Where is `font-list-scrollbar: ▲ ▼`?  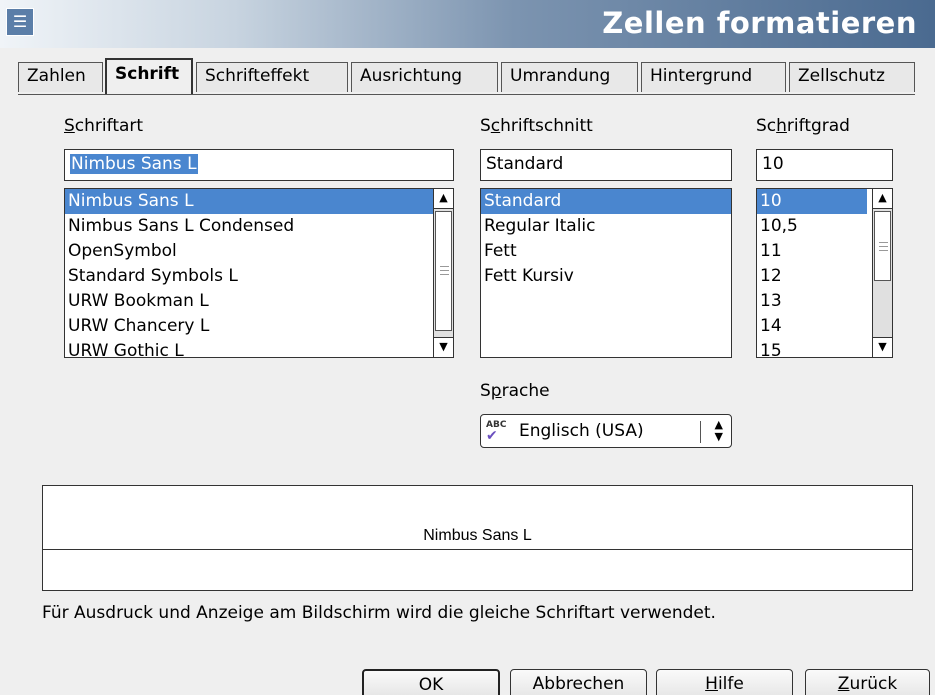 font-list-scrollbar: ▲ ▼ is located at coordinates (443, 273).